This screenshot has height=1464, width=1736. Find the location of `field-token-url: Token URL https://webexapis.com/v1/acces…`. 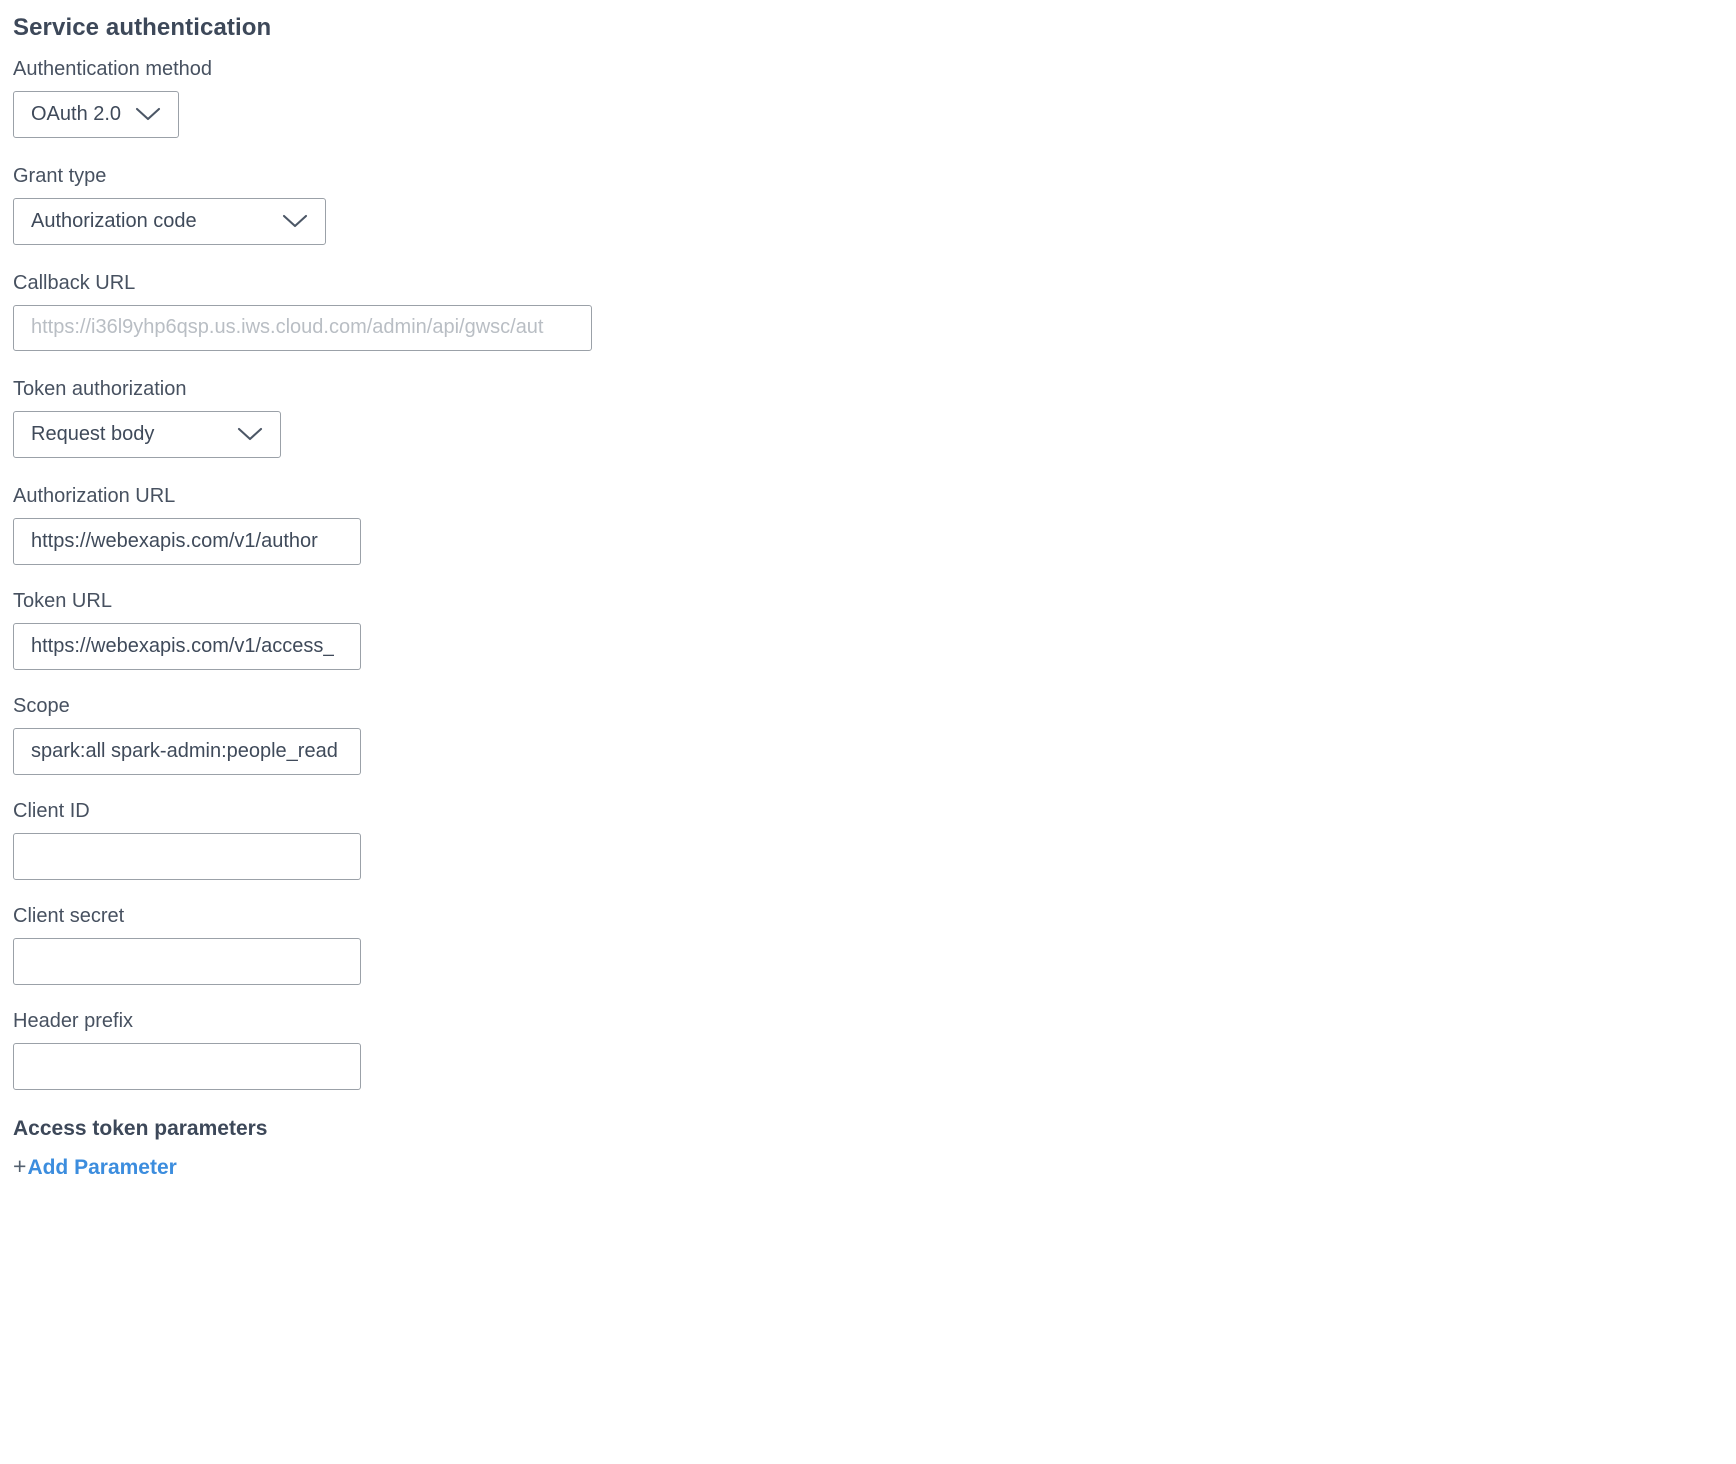

field-token-url: Token URL https://webexapis.com/v1/acces… is located at coordinates (874, 629).